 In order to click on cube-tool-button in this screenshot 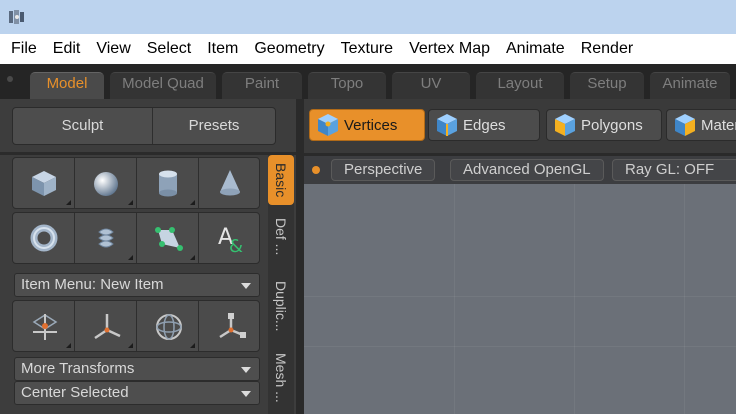, I will do `click(44, 183)`.